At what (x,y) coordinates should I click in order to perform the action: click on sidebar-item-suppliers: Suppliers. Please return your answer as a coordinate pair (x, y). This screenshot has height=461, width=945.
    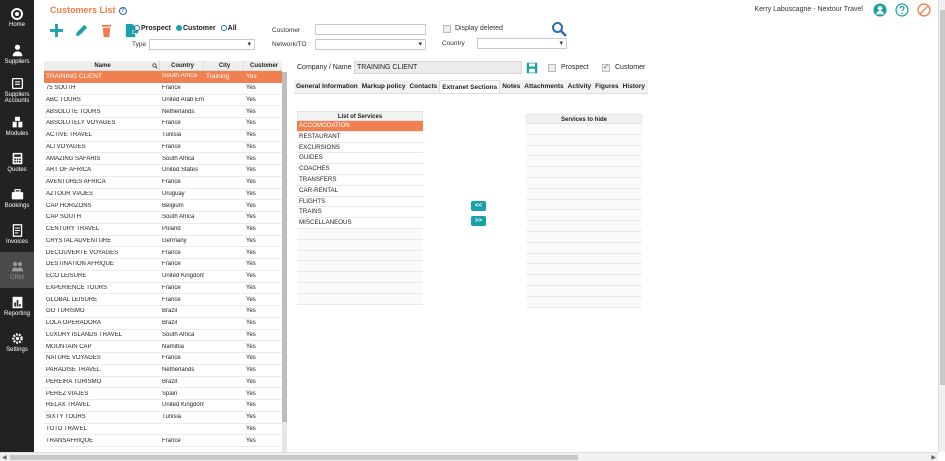
    Looking at the image, I should click on (17, 54).